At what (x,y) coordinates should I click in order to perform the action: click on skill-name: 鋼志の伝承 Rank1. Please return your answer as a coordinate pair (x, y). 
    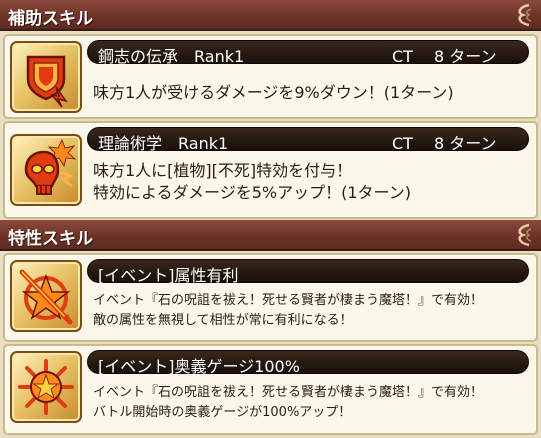
    Looking at the image, I should click on (171, 56).